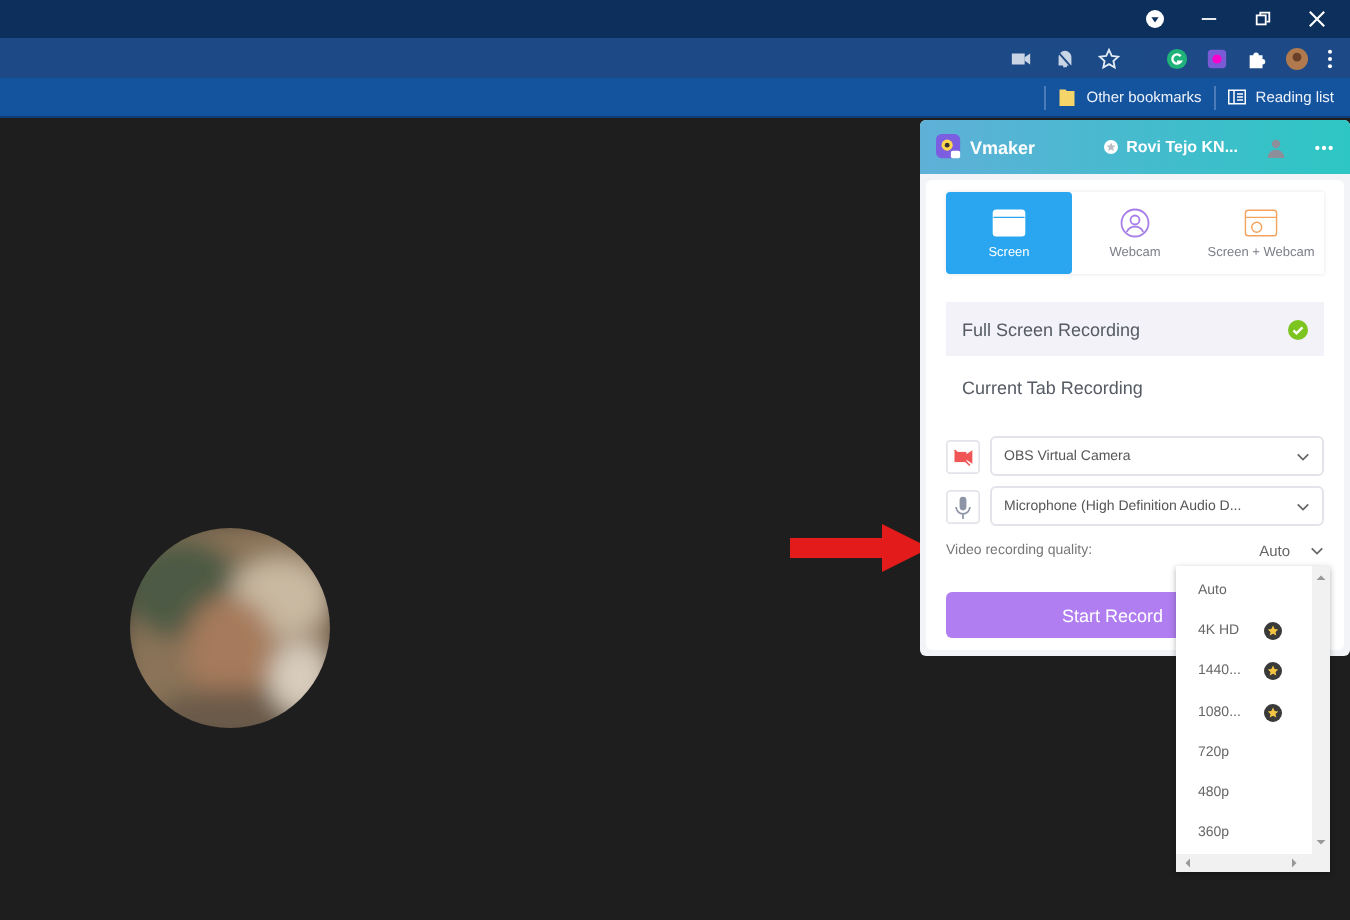  What do you see at coordinates (1177, 58) in the screenshot?
I see `extension-icon` at bounding box center [1177, 58].